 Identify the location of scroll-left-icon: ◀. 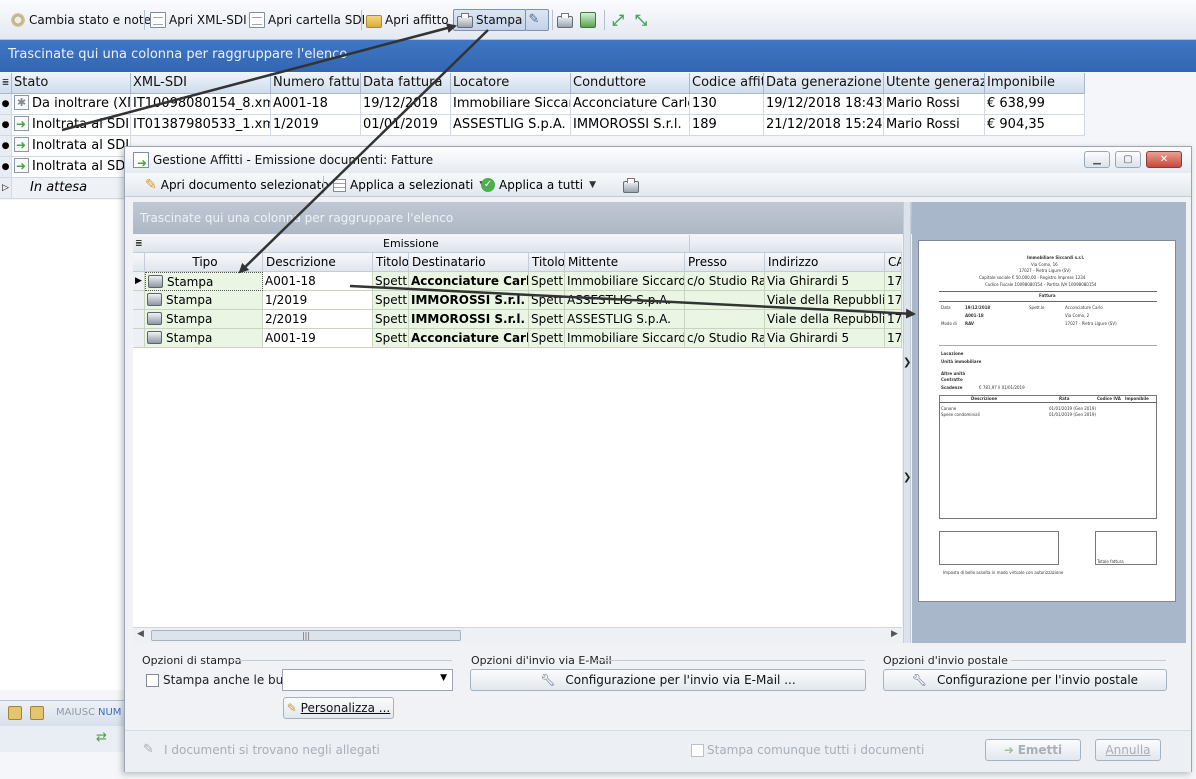
(140, 634).